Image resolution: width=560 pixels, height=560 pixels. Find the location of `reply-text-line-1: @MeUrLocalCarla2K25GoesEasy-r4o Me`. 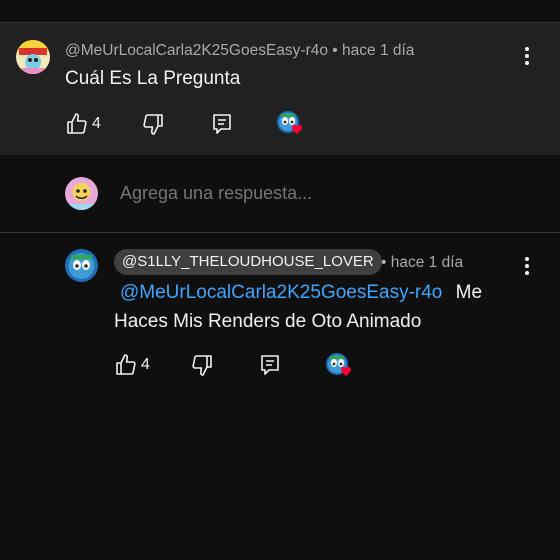

reply-text-line-1: @MeUrLocalCarla2K25GoesEasy-r4o Me is located at coordinates (301, 293).